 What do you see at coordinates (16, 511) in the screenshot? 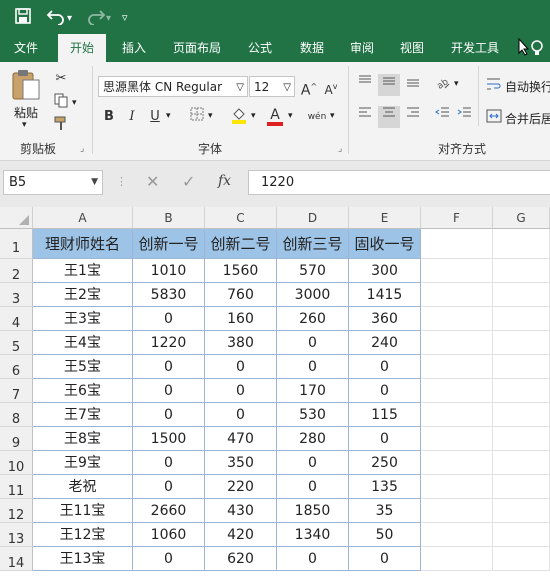
I see `row-header-12: 12` at bounding box center [16, 511].